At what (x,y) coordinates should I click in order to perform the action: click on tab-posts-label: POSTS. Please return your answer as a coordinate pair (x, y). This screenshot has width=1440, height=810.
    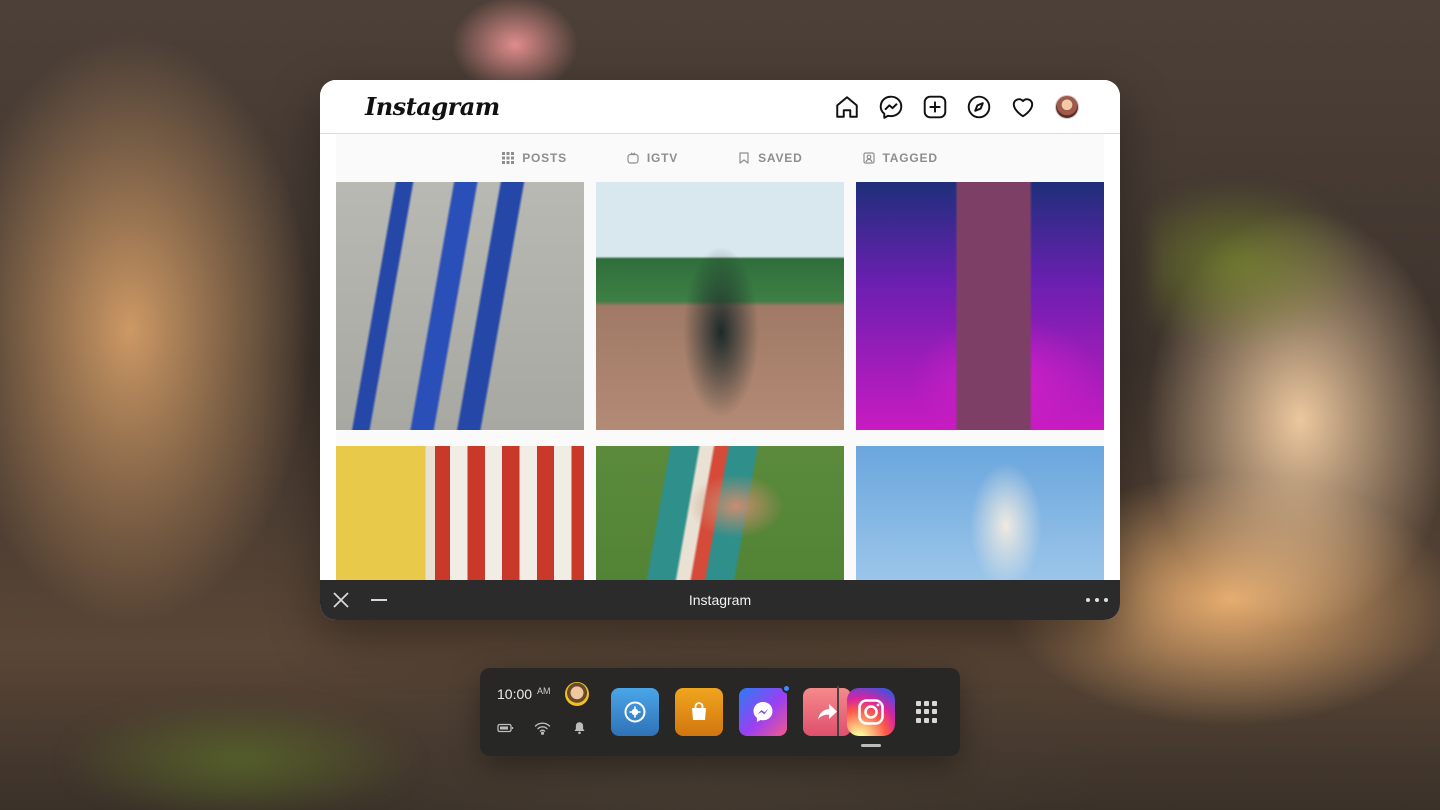
    Looking at the image, I should click on (544, 158).